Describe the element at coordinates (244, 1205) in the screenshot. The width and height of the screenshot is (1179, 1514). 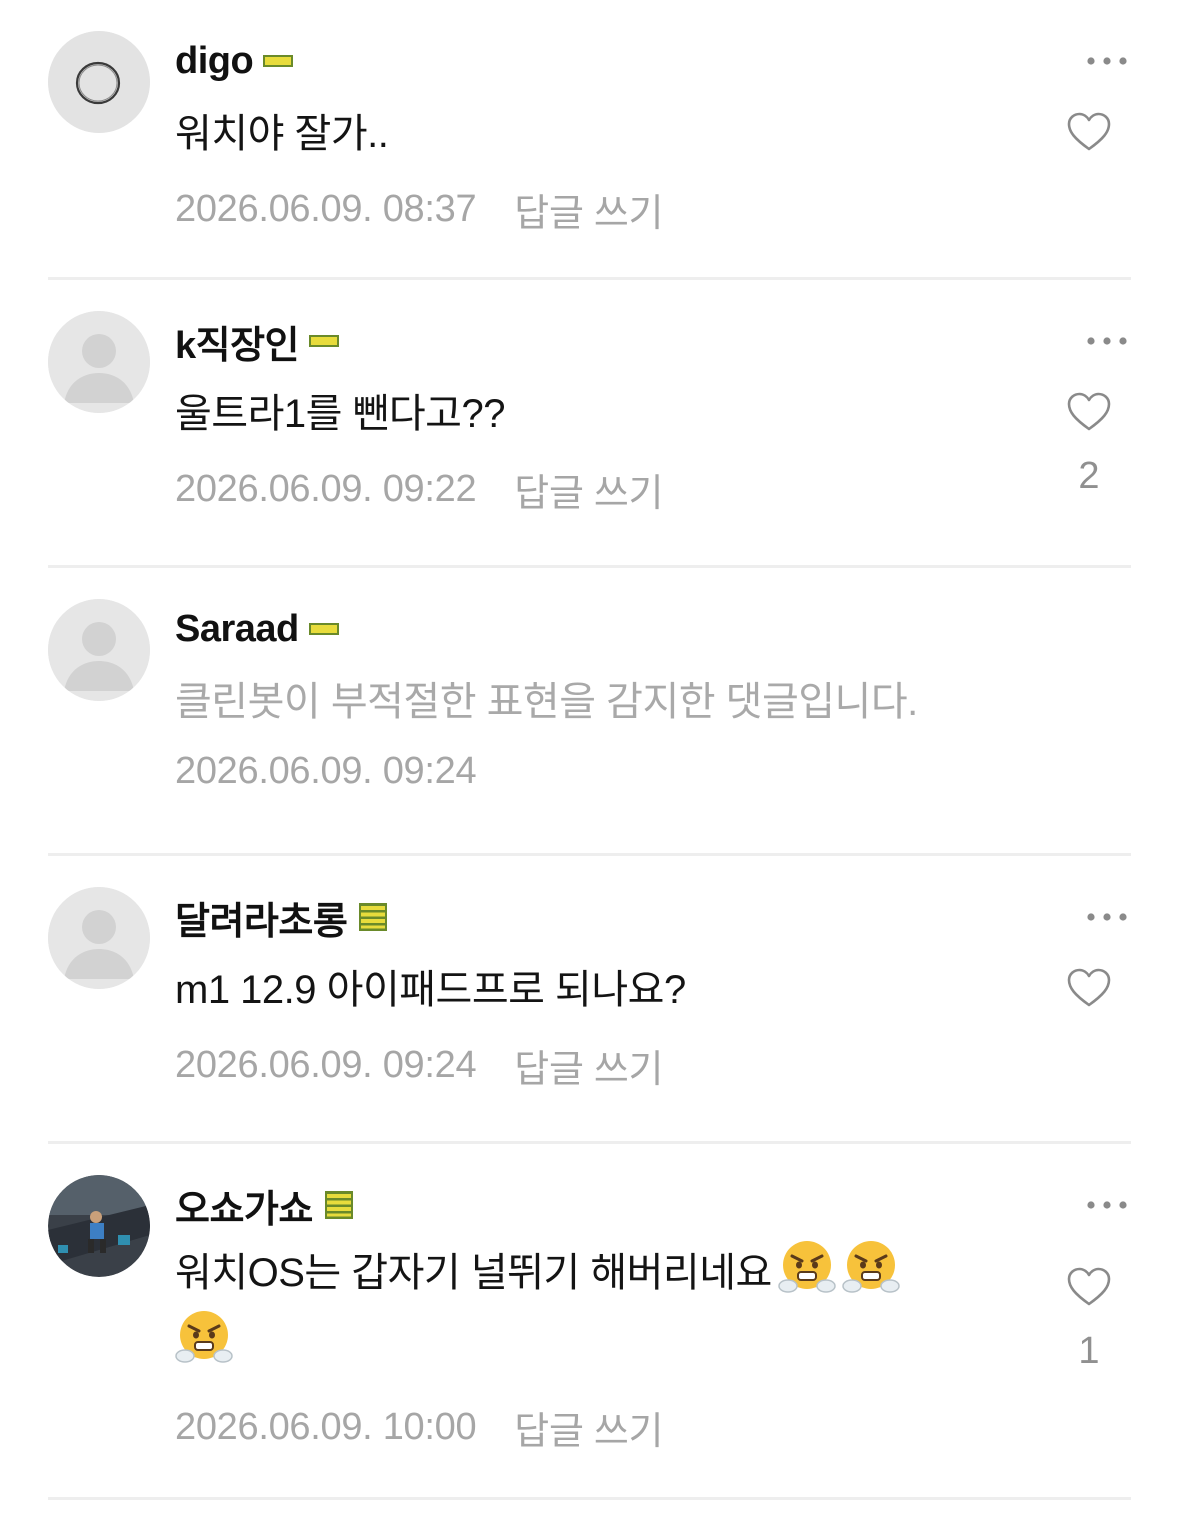
I see `nickname: 오쇼가쇼` at that location.